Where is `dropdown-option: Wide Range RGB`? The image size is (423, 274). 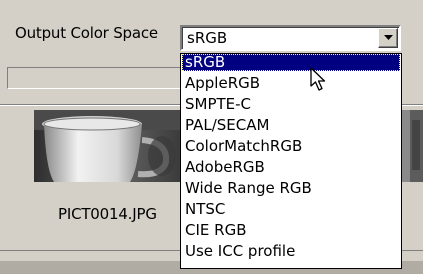 dropdown-option: Wide Range RGB is located at coordinates (291, 188).